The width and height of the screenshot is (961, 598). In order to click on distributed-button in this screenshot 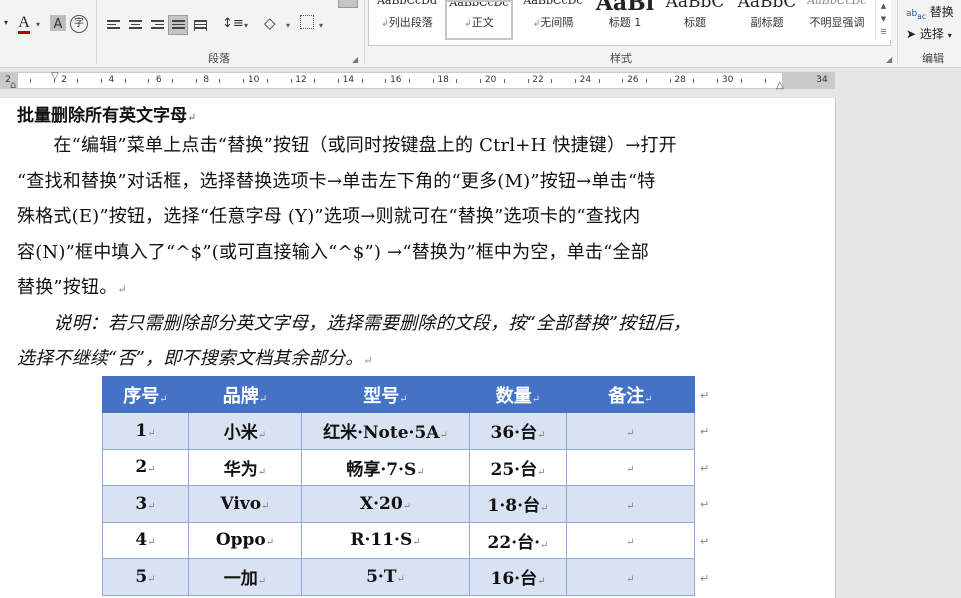, I will do `click(200, 25)`.